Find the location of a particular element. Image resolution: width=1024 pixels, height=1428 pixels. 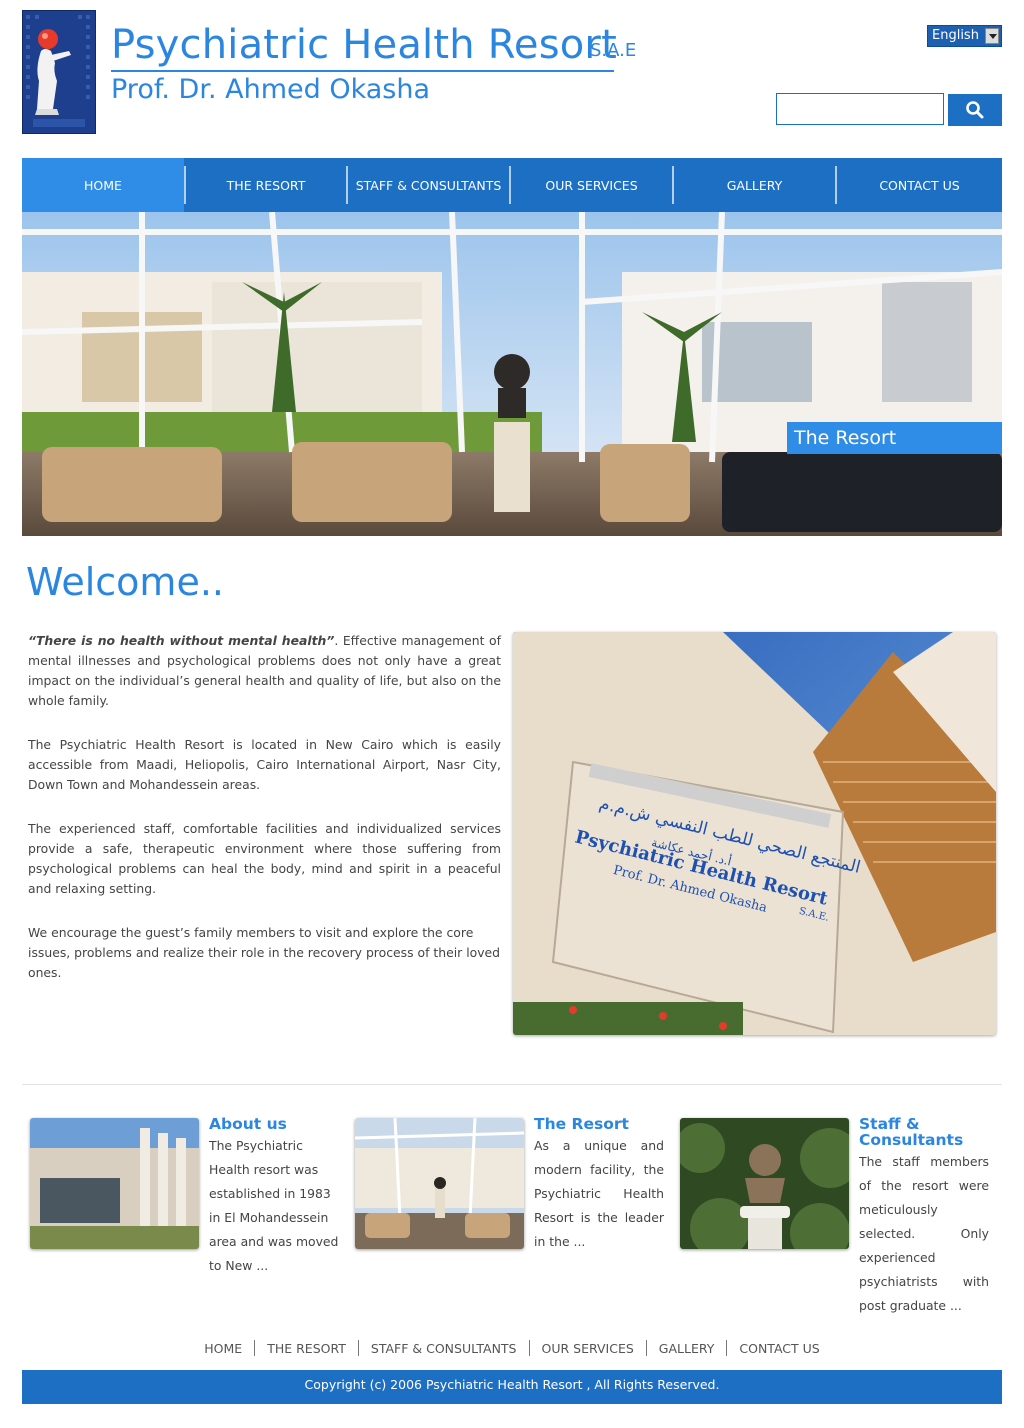

the-resort-thumbnail is located at coordinates (439, 1183).